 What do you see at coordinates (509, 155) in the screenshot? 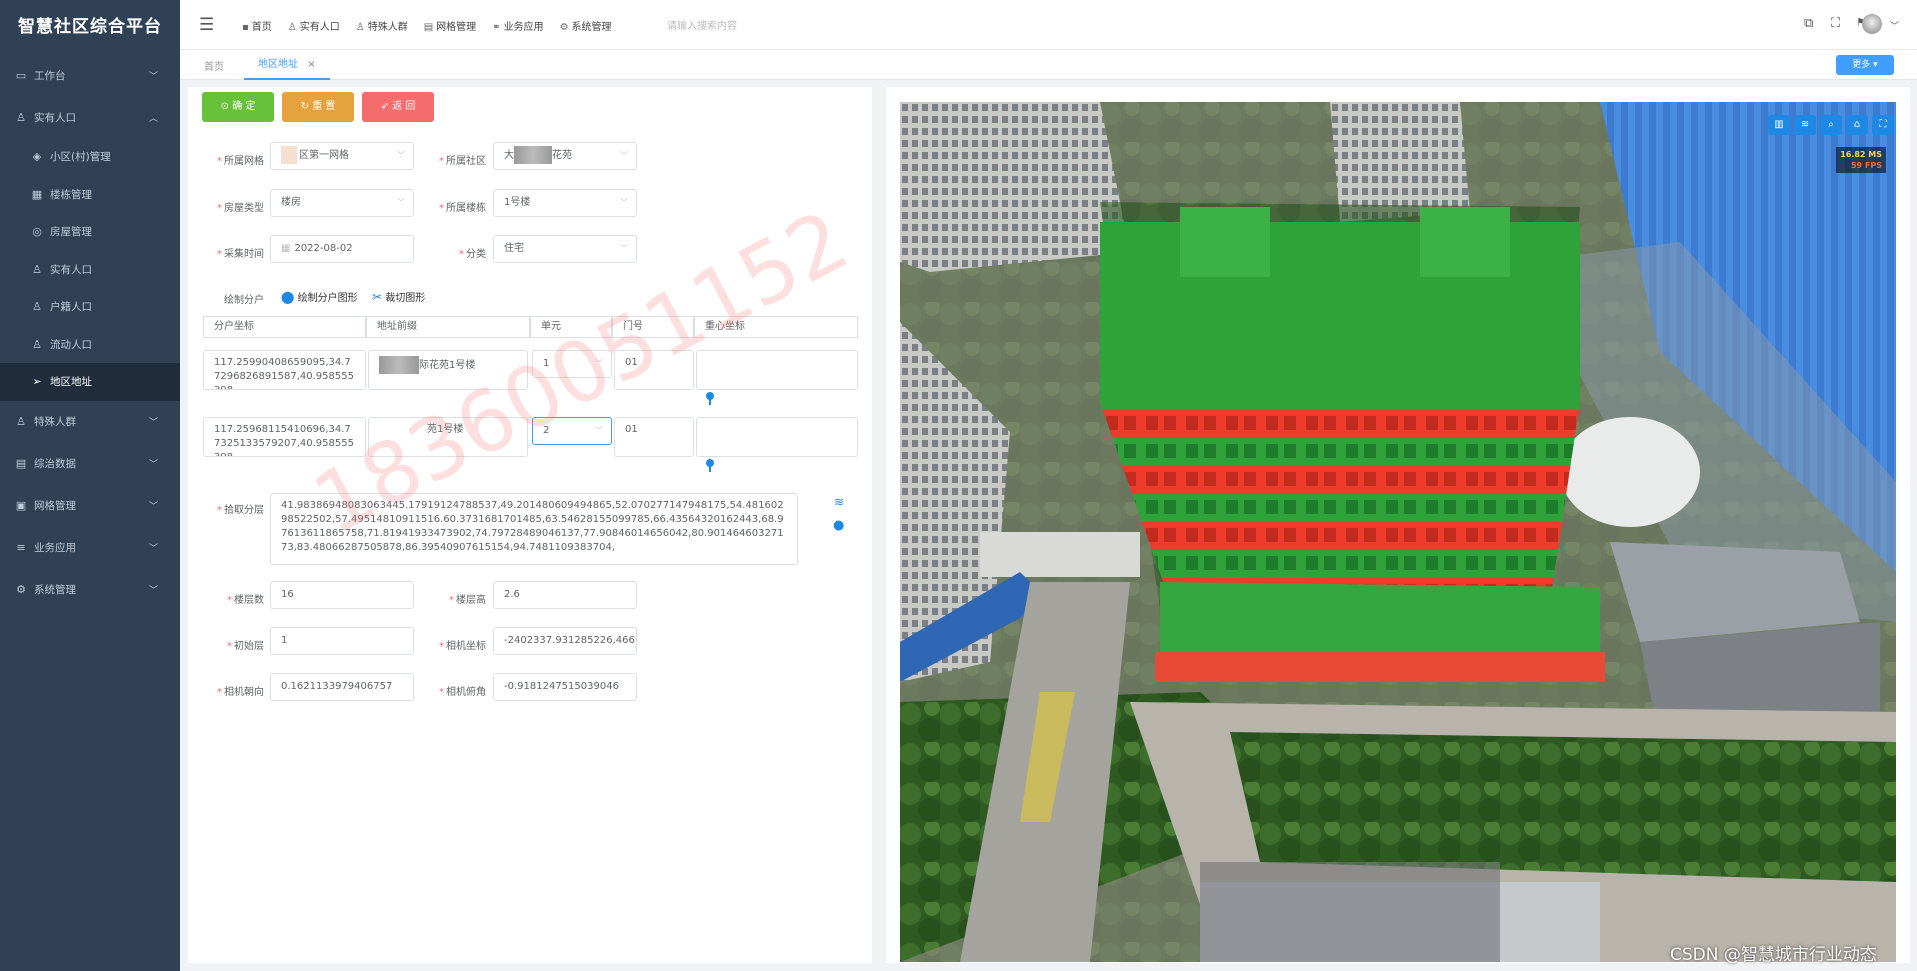
I see `select-value: 大` at bounding box center [509, 155].